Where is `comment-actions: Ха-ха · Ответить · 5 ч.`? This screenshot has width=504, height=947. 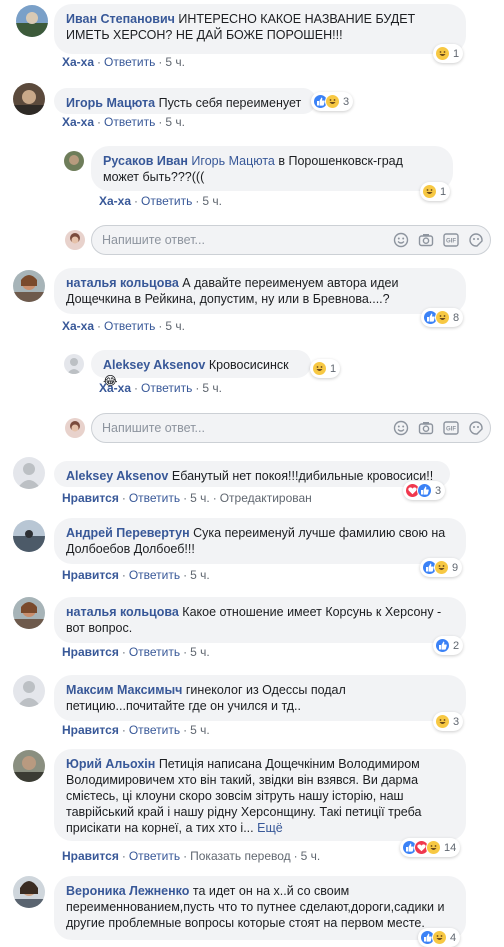
comment-actions: Ха-ха · Ответить · 5 ч. is located at coordinates (160, 388).